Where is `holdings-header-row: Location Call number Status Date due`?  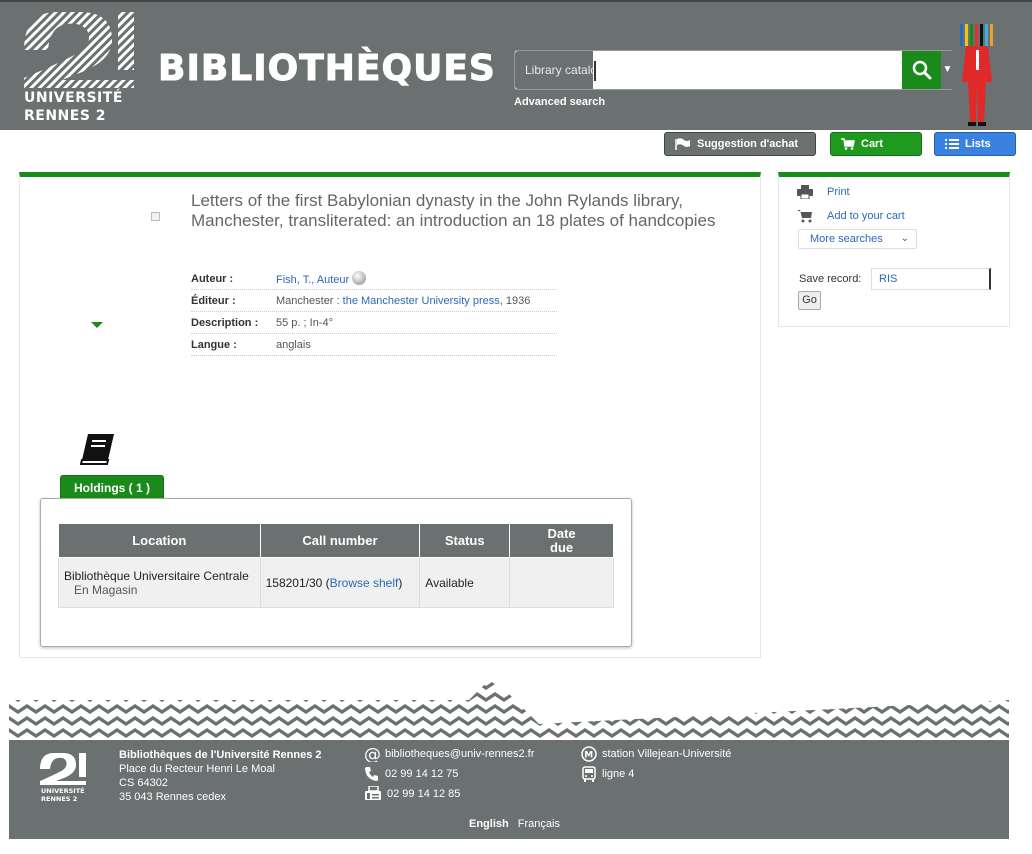
holdings-header-row: Location Call number Status Date due is located at coordinates (336, 540).